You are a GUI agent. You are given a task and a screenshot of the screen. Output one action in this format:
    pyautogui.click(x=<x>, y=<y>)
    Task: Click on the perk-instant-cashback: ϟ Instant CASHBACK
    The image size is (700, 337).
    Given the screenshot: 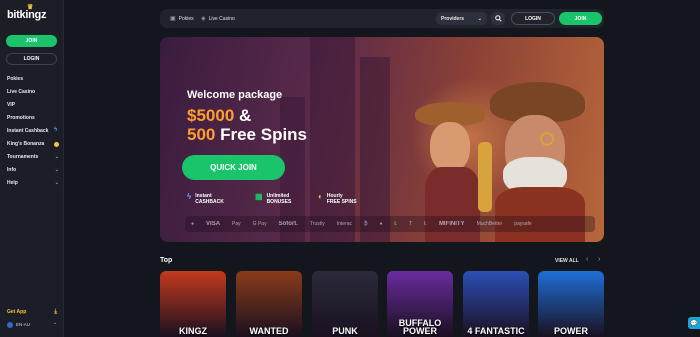 What is the action you would take?
    pyautogui.click(x=205, y=199)
    